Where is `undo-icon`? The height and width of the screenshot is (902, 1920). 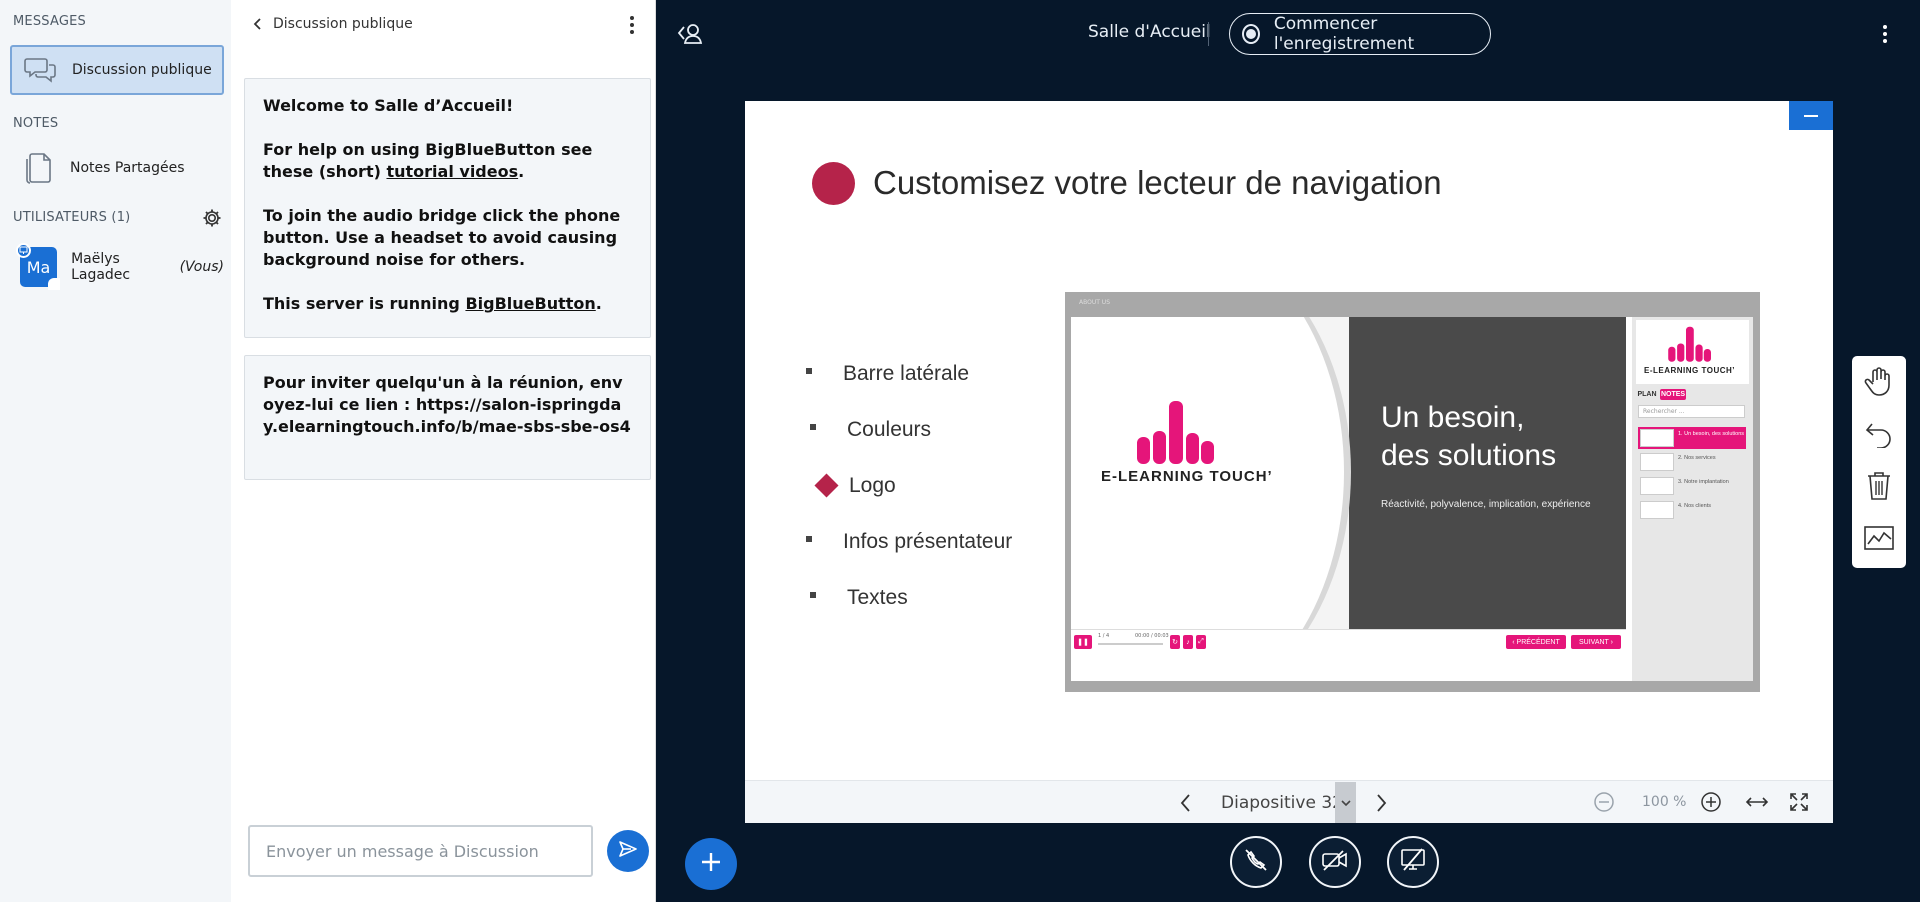
undo-icon is located at coordinates (1879, 434).